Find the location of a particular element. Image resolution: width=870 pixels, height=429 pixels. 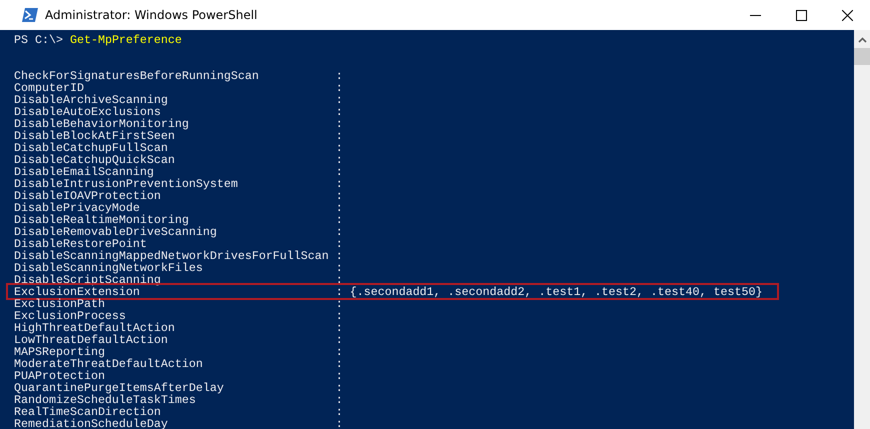

property-name: ExclusionExtension is located at coordinates (77, 292).